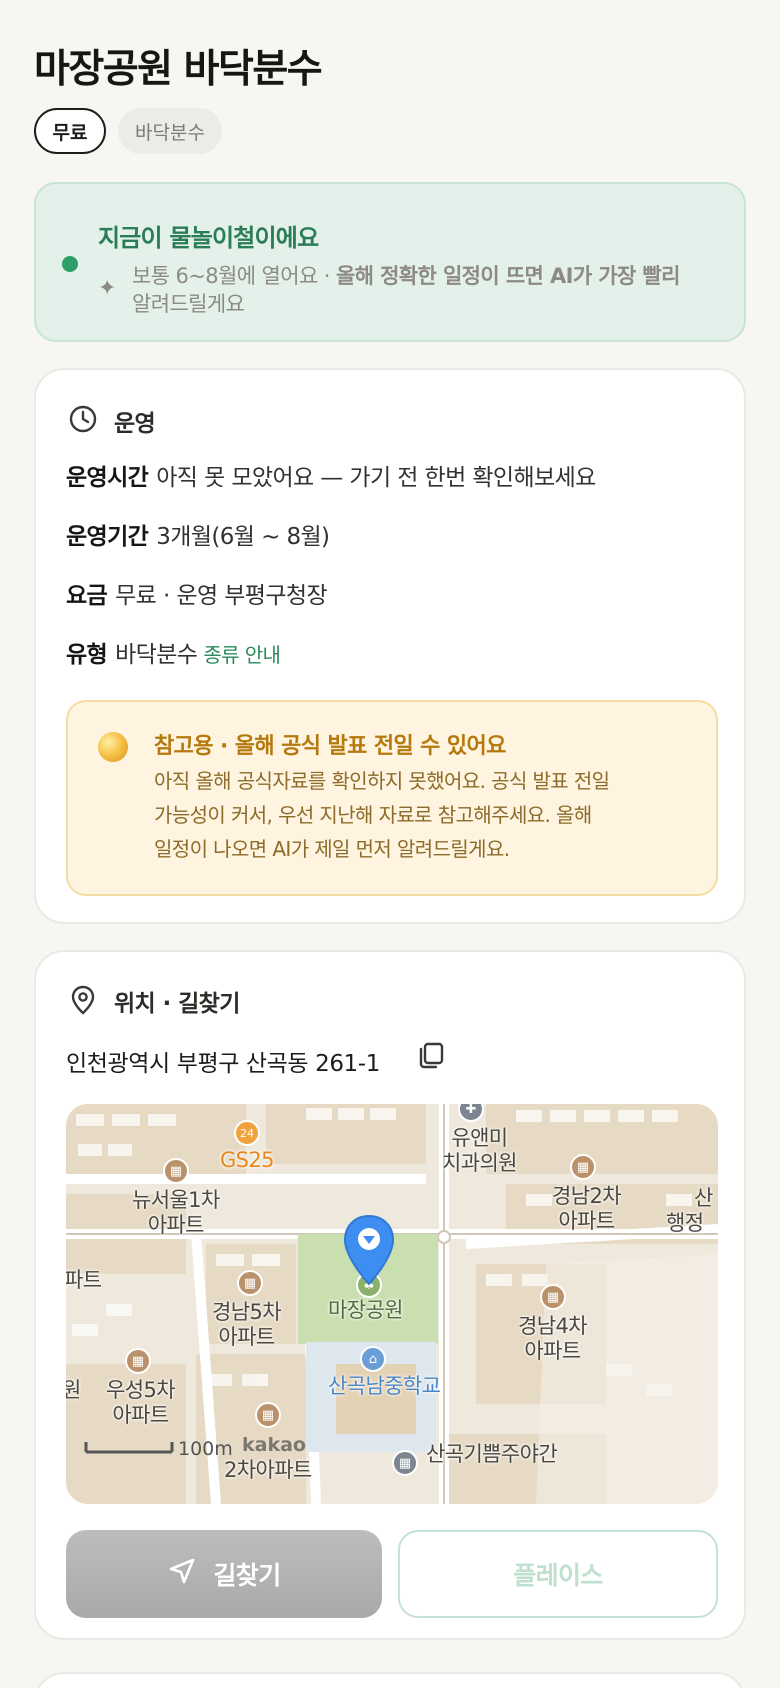 Image resolution: width=780 pixels, height=1688 pixels. What do you see at coordinates (176, 1200) in the screenshot?
I see `map-label-line: 뉴서울1차` at bounding box center [176, 1200].